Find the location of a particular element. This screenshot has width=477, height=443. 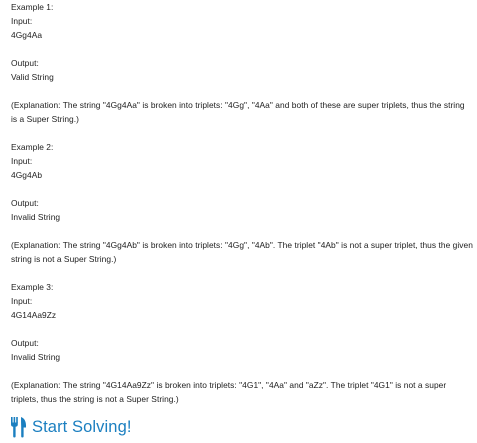

example-heading: Example 1: is located at coordinates (32, 7).